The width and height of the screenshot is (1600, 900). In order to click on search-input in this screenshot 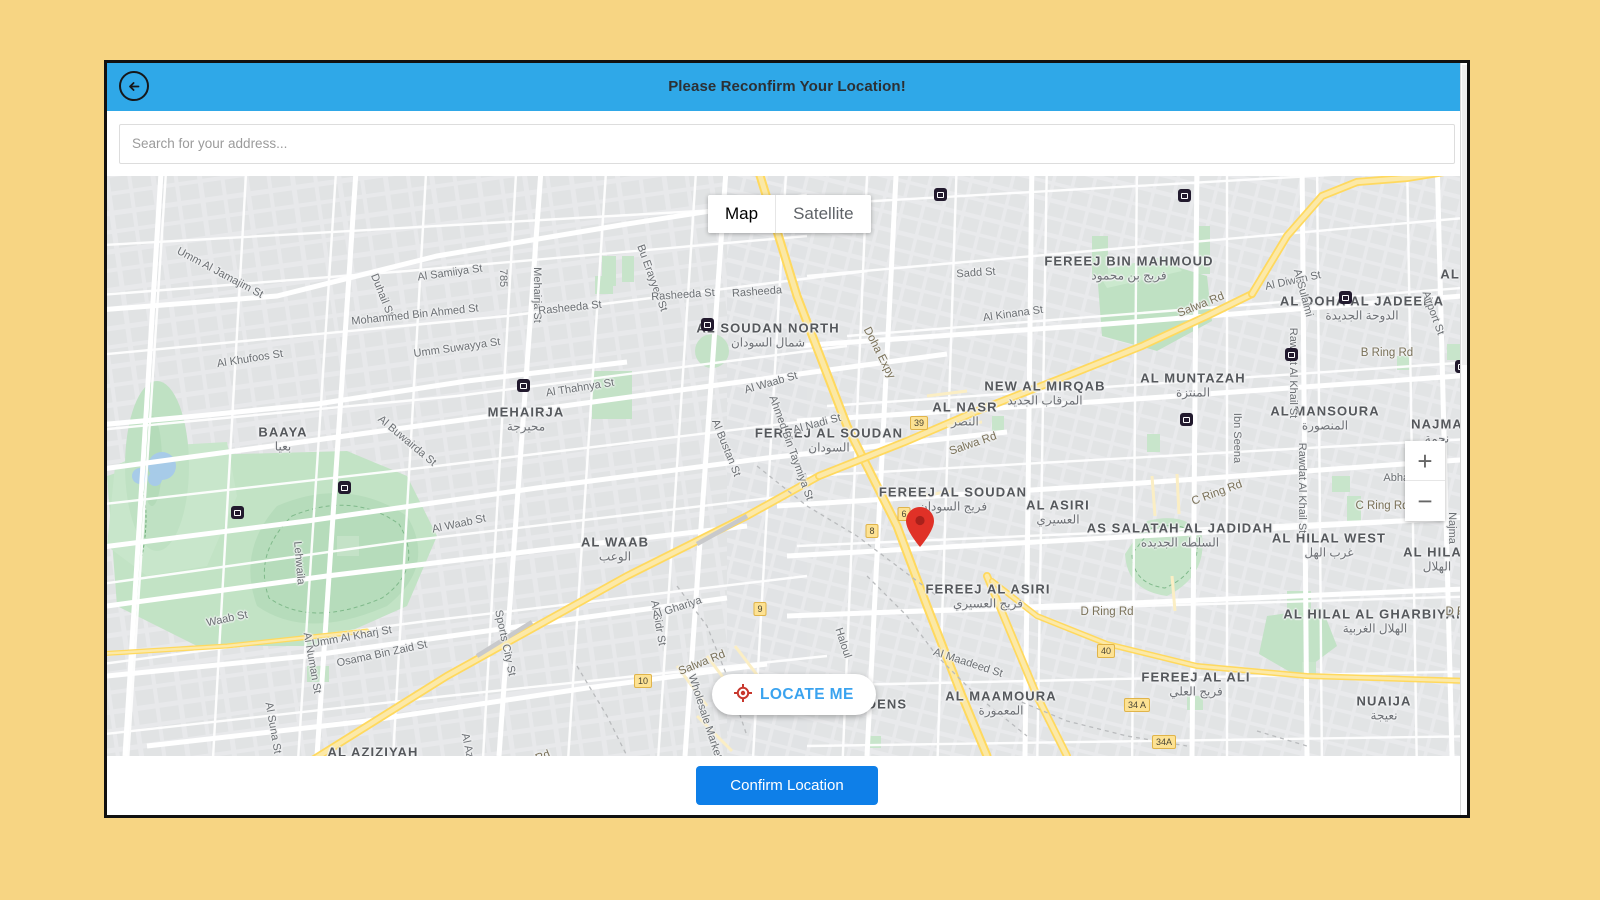, I will do `click(787, 143)`.